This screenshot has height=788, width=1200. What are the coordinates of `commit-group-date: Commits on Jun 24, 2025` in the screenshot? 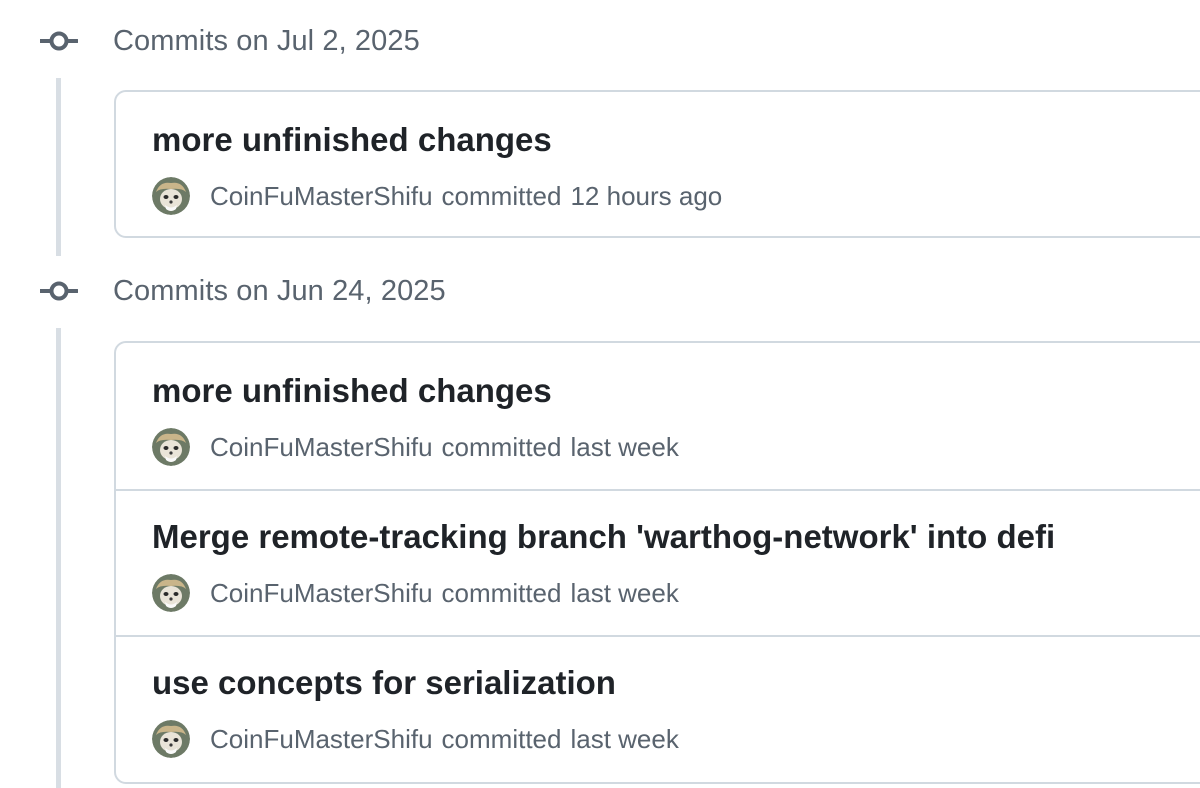 It's located at (279, 290).